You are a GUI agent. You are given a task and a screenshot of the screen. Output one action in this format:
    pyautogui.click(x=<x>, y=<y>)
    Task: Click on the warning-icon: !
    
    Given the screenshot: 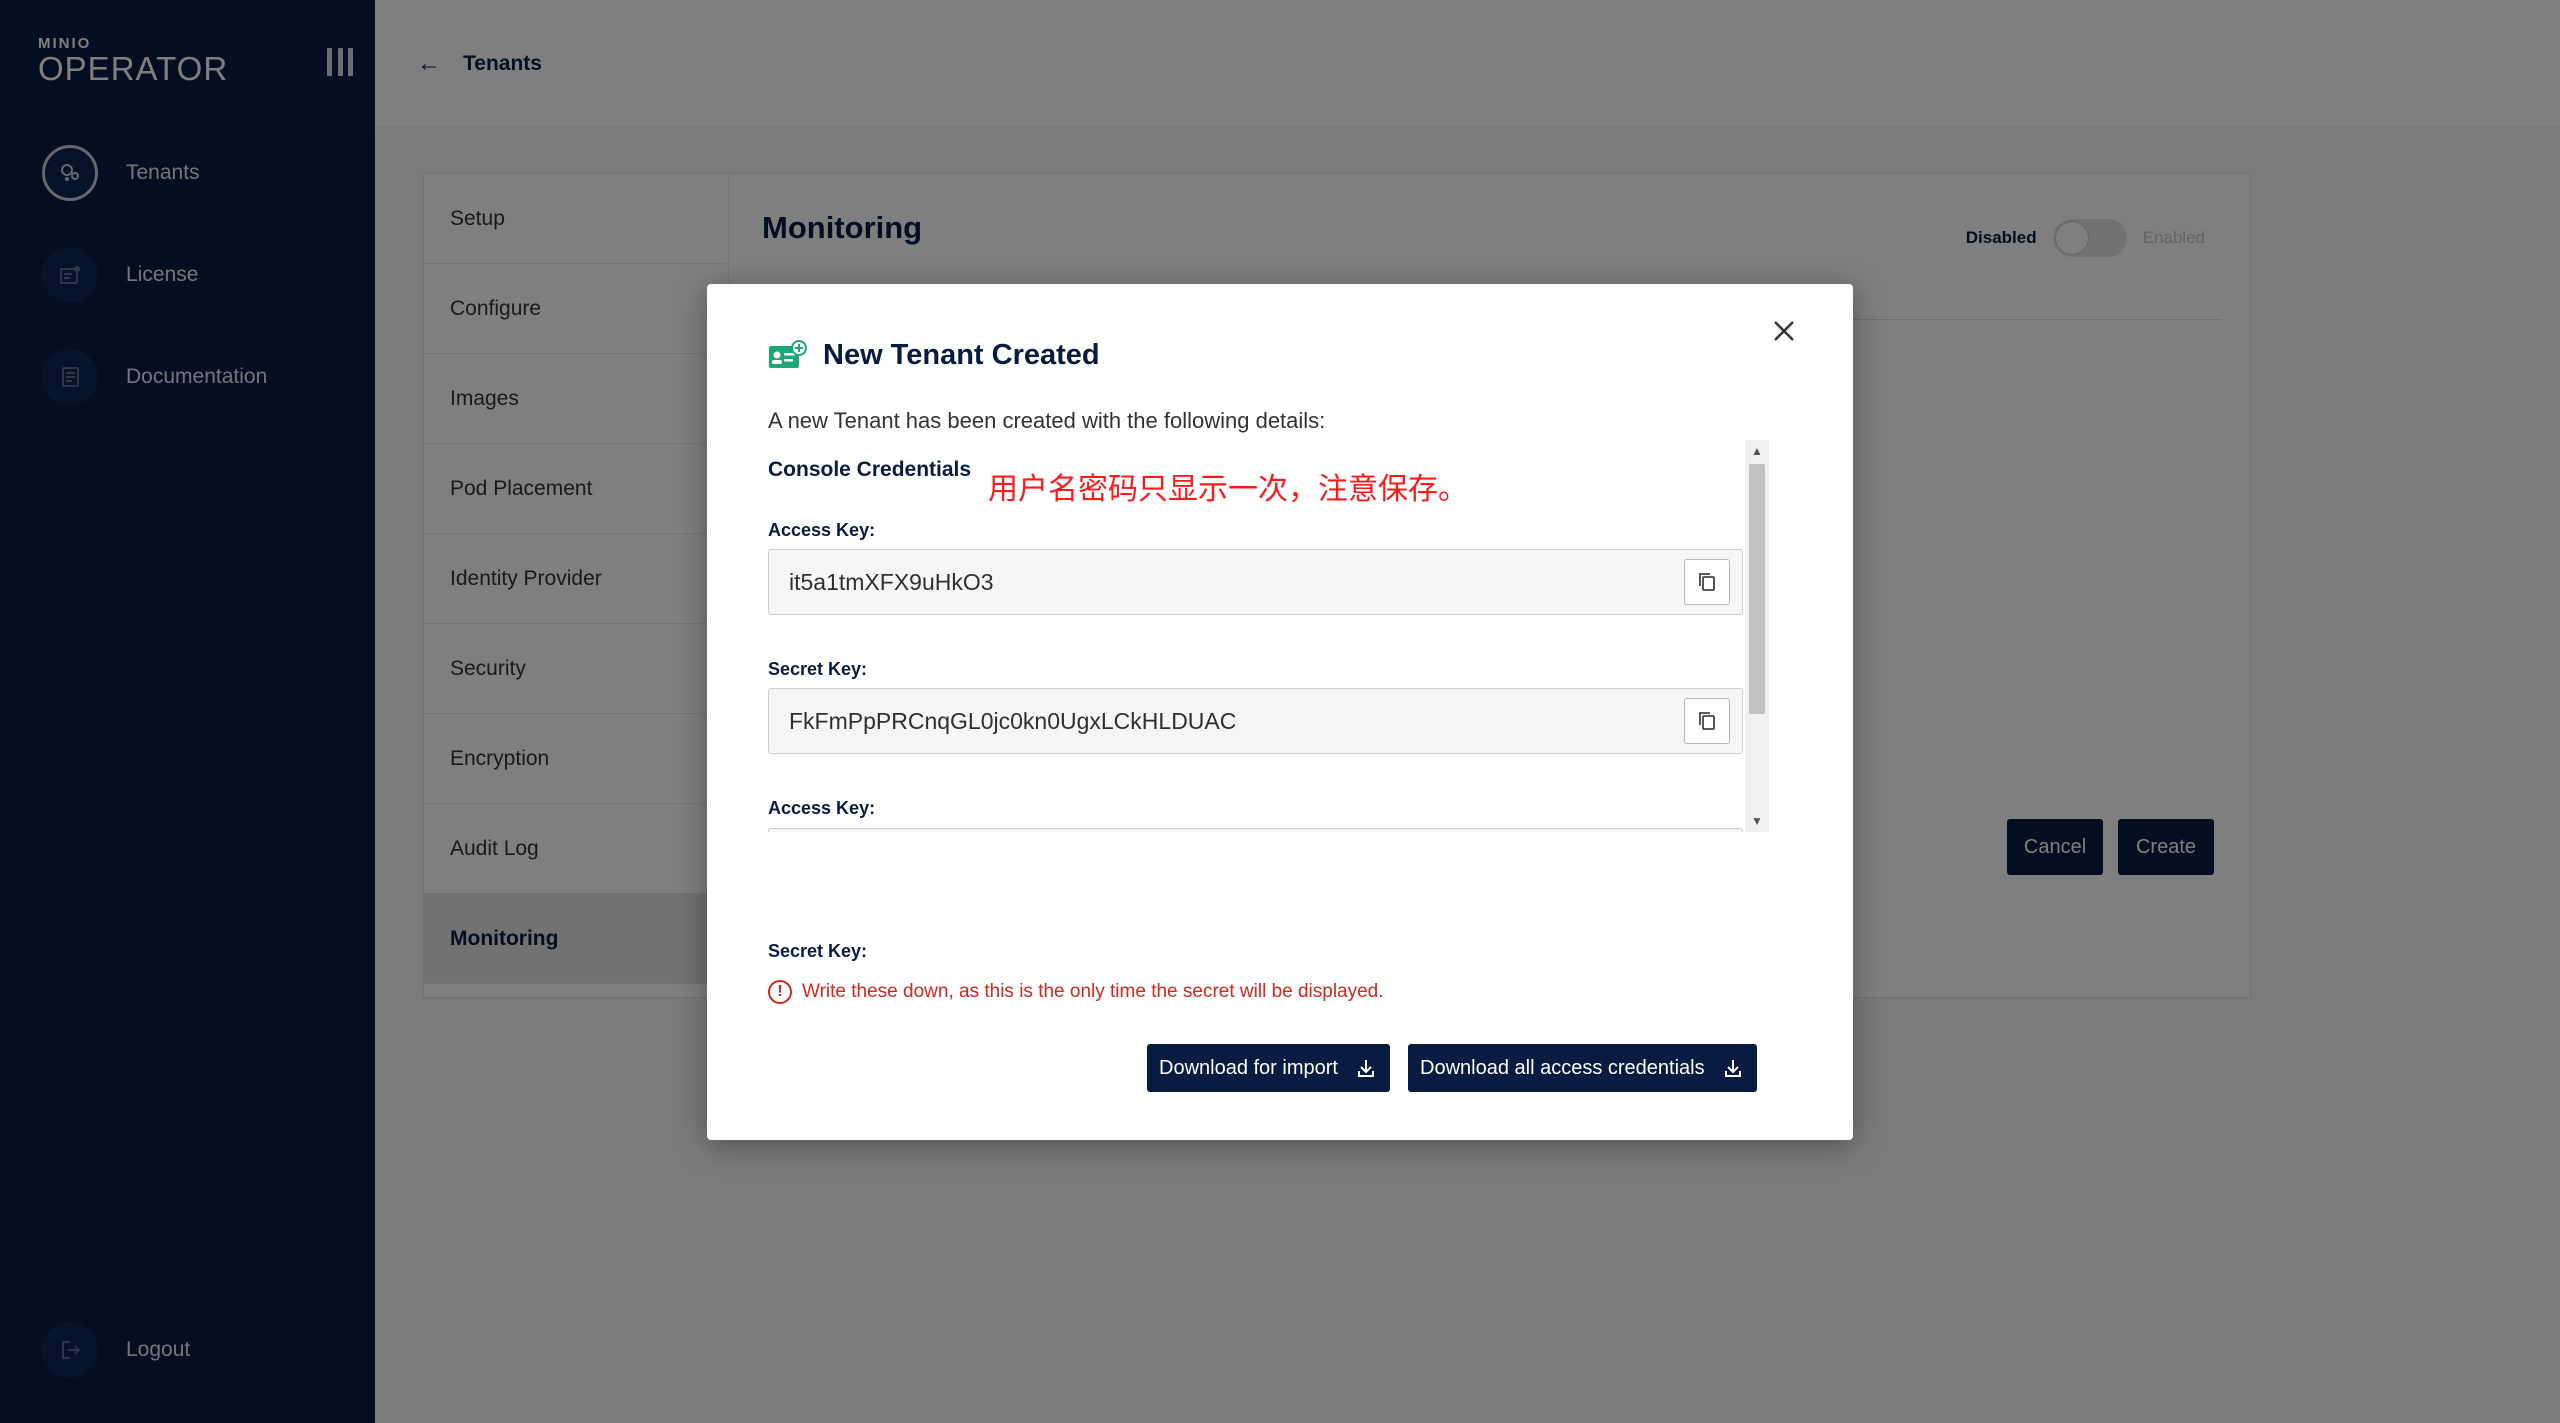 What is the action you would take?
    pyautogui.click(x=780, y=992)
    